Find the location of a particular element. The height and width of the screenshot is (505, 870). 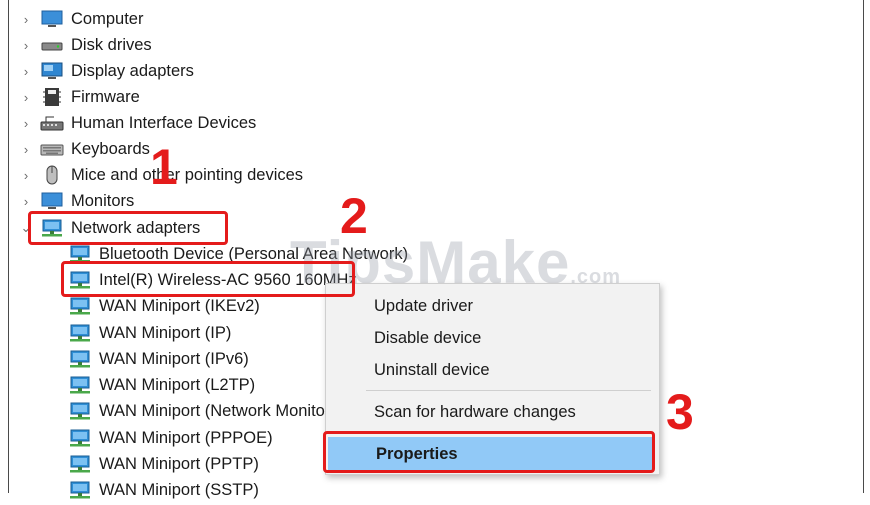

step-number-1: 1 is located at coordinates (164, 167).